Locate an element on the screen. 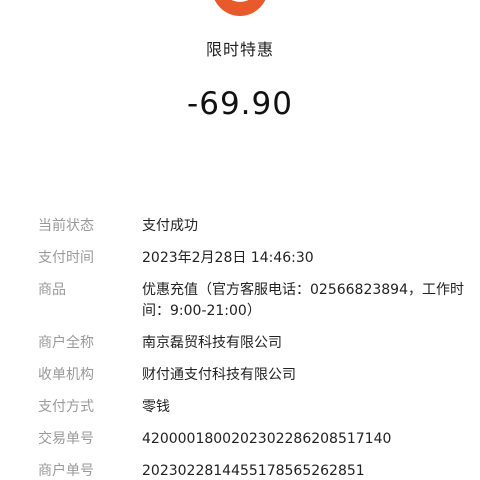  merchant-logo-icon is located at coordinates (240, 8).